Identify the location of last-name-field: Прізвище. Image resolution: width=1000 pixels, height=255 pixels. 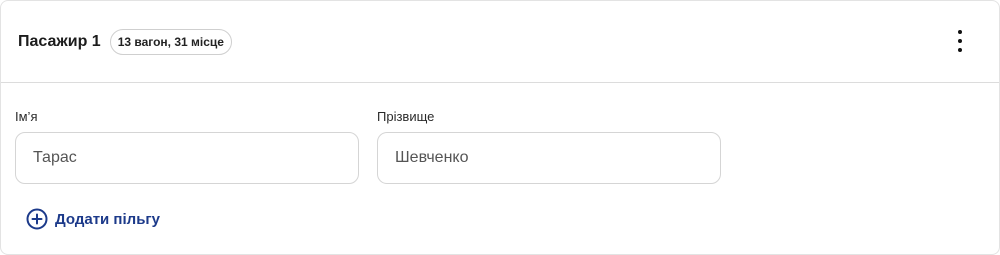
(549, 146).